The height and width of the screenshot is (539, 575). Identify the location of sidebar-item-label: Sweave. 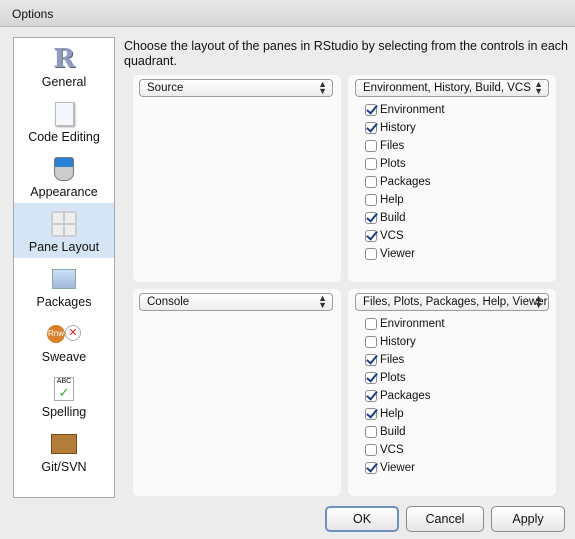
(64, 357).